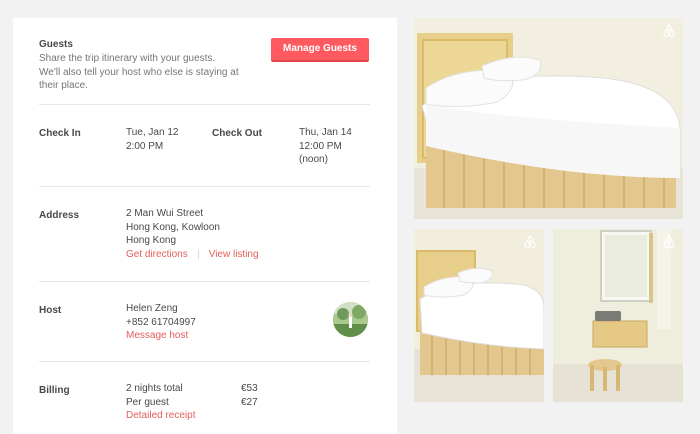  Describe the element at coordinates (249, 388) in the screenshot. I see `billing-row-value: €53` at that location.